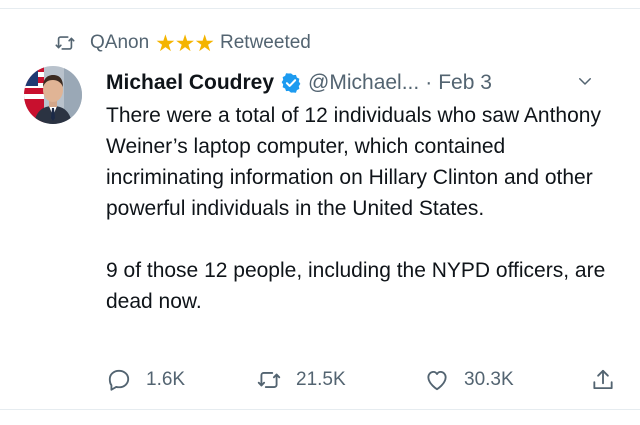 The height and width of the screenshot is (425, 640). I want to click on action-bar: 1.6K 21.5K 30.3K, so click(363, 380).